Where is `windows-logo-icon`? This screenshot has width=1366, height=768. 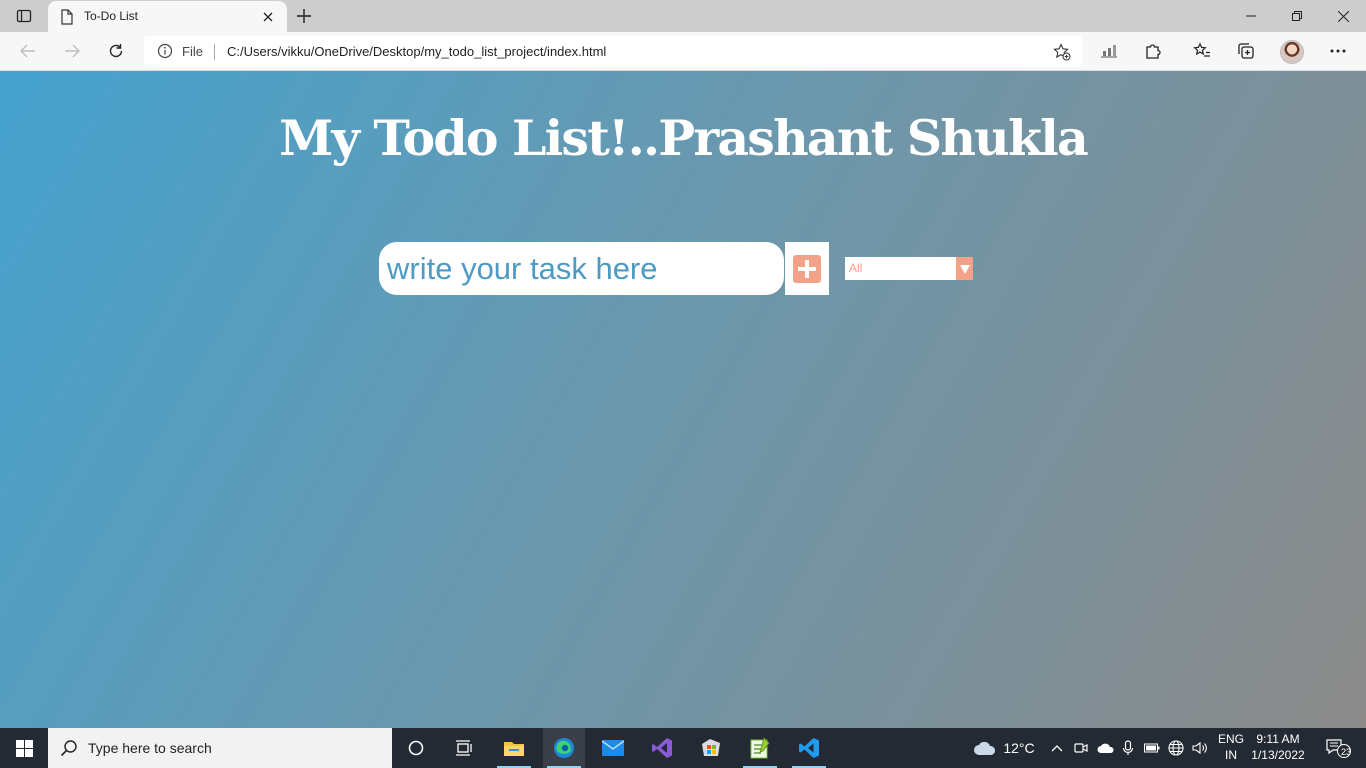 windows-logo-icon is located at coordinates (24, 748).